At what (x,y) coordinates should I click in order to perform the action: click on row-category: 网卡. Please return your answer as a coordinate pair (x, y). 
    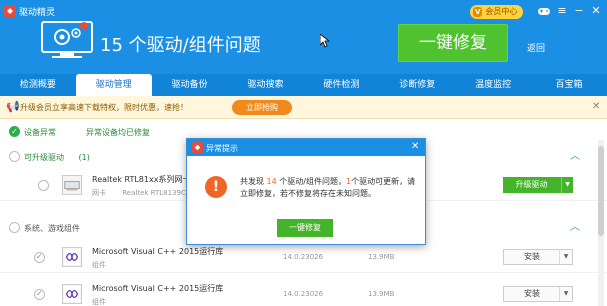
    Looking at the image, I should click on (99, 193).